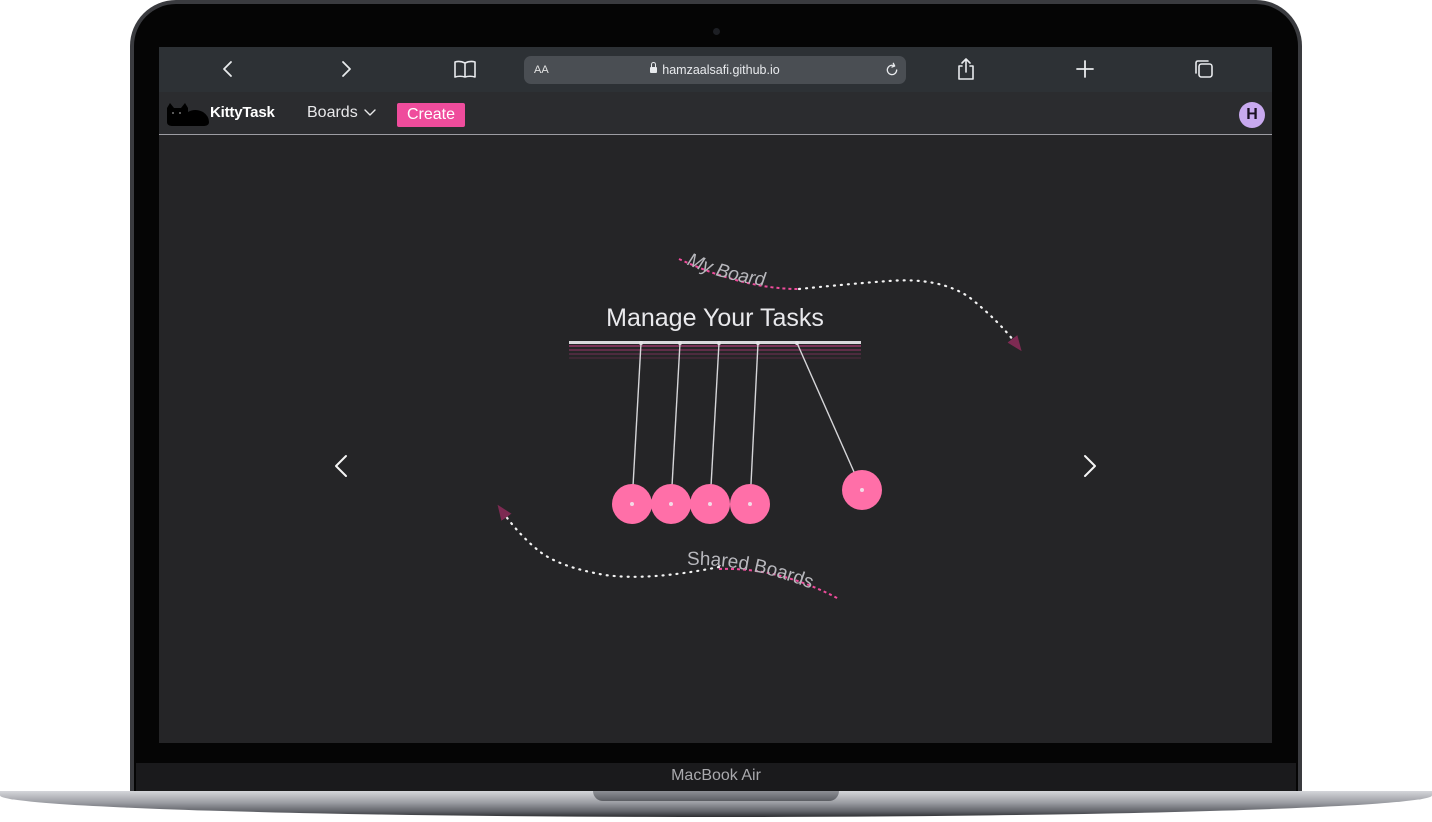 Image resolution: width=1432 pixels, height=822 pixels. Describe the element at coordinates (909, 315) in the screenshot. I see `my-board-arrow` at that location.